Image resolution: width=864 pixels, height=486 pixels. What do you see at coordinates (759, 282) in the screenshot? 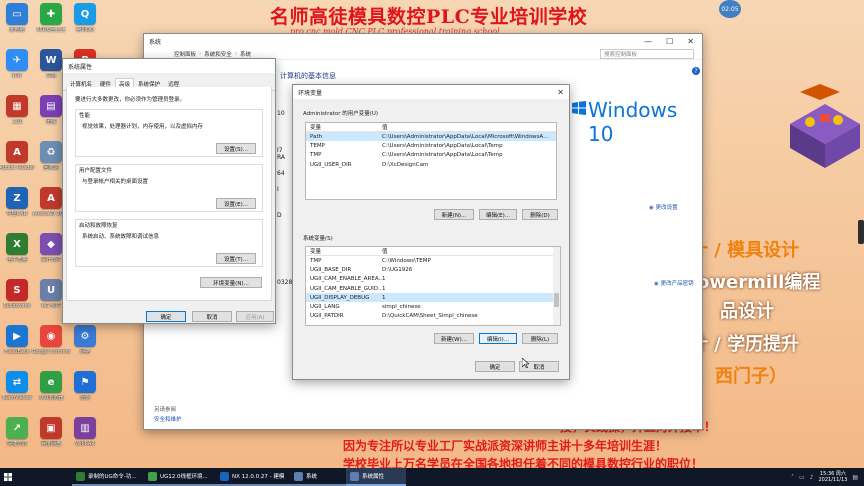
I see `ad-line-2: owermill编程` at bounding box center [759, 282].